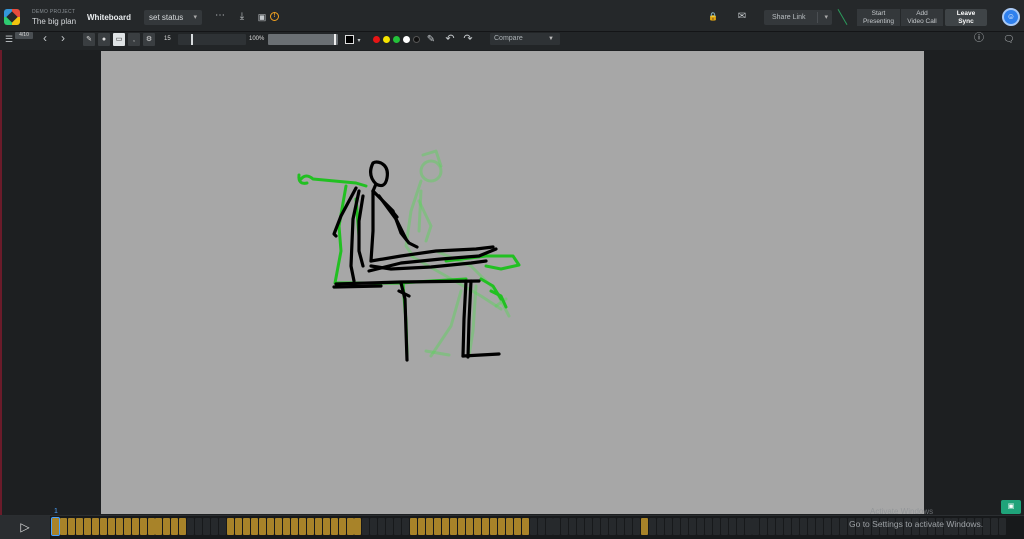 The height and width of the screenshot is (539, 1024). What do you see at coordinates (966, 17) in the screenshot?
I see `leave-sync-button: Leave Sync` at bounding box center [966, 17].